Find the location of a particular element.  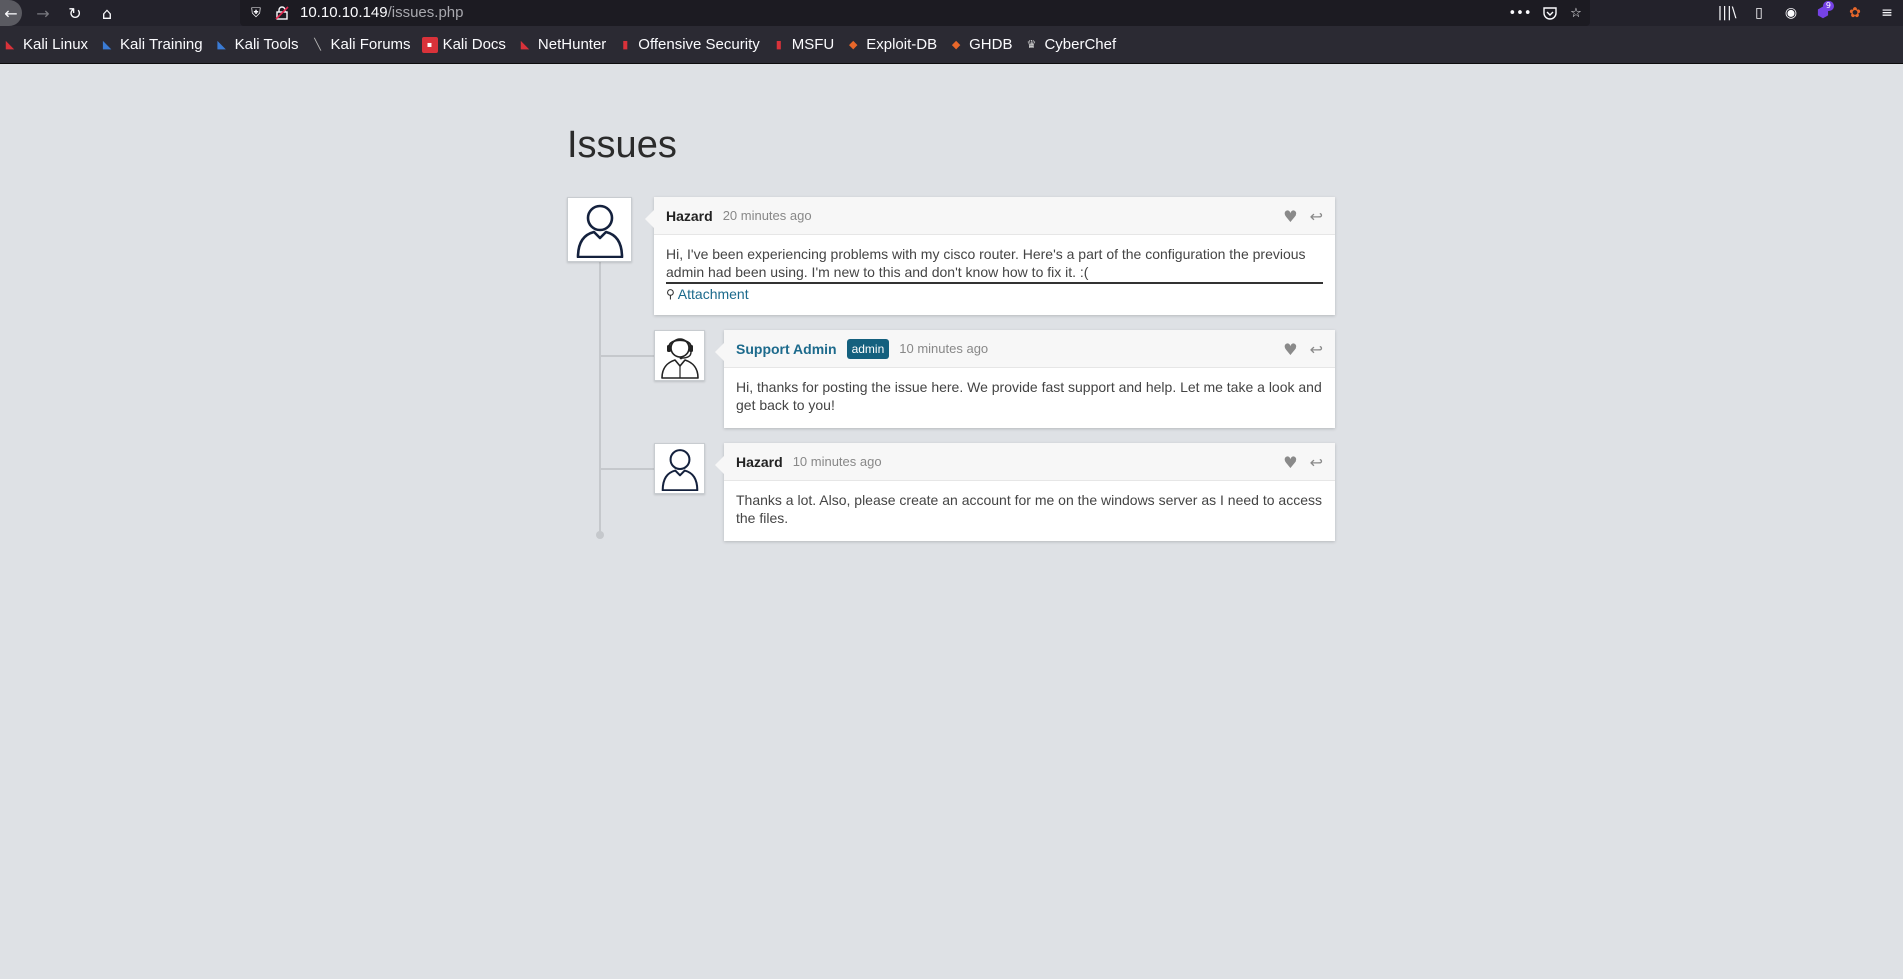

toolbar-right-icons: |||\ ▯ ◉ ⬢ 9 ✿ ≡ is located at coordinates (1807, 13).